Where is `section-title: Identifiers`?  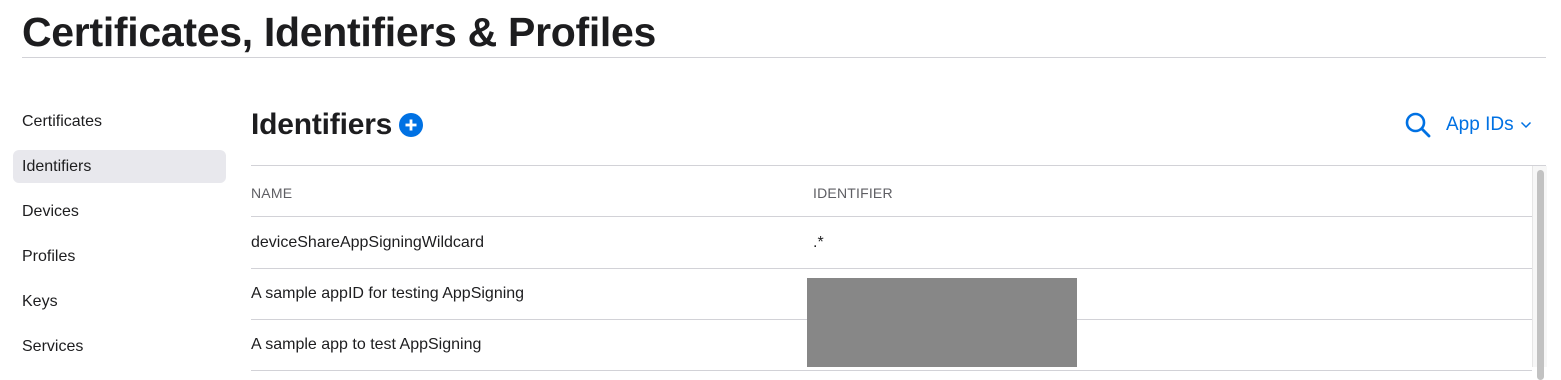 section-title: Identifiers is located at coordinates (322, 124).